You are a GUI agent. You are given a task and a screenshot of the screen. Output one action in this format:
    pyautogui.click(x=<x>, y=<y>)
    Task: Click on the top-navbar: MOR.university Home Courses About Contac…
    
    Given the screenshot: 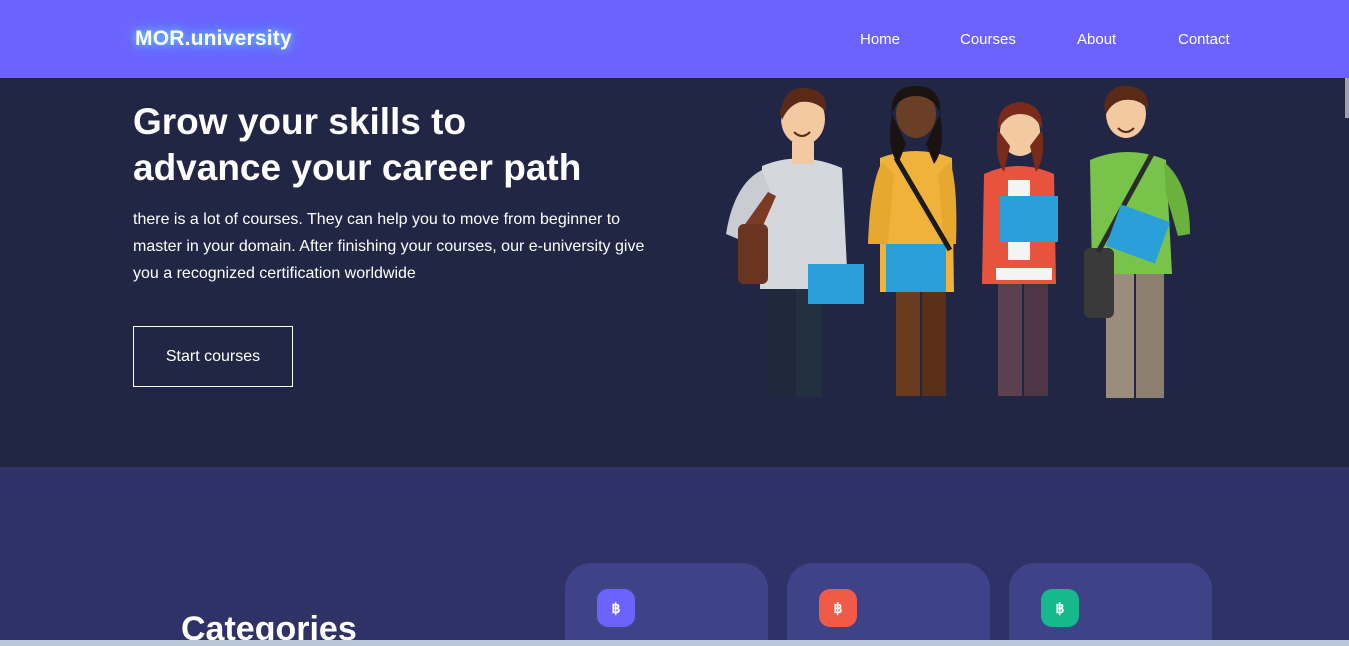 What is the action you would take?
    pyautogui.click(x=674, y=39)
    